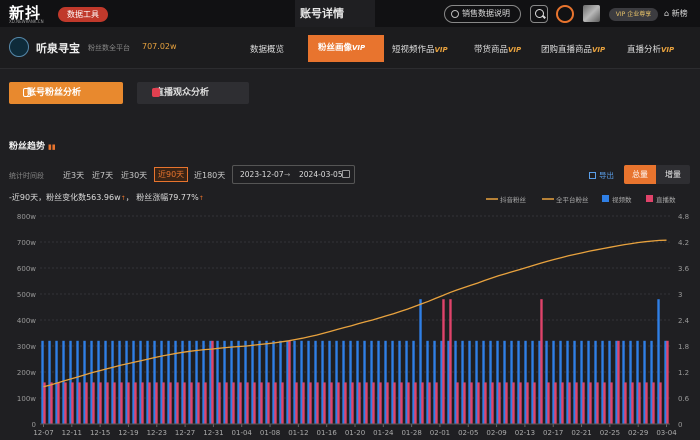 The image size is (700, 440). Describe the element at coordinates (591, 13) in the screenshot. I see `user-avatar` at that location.